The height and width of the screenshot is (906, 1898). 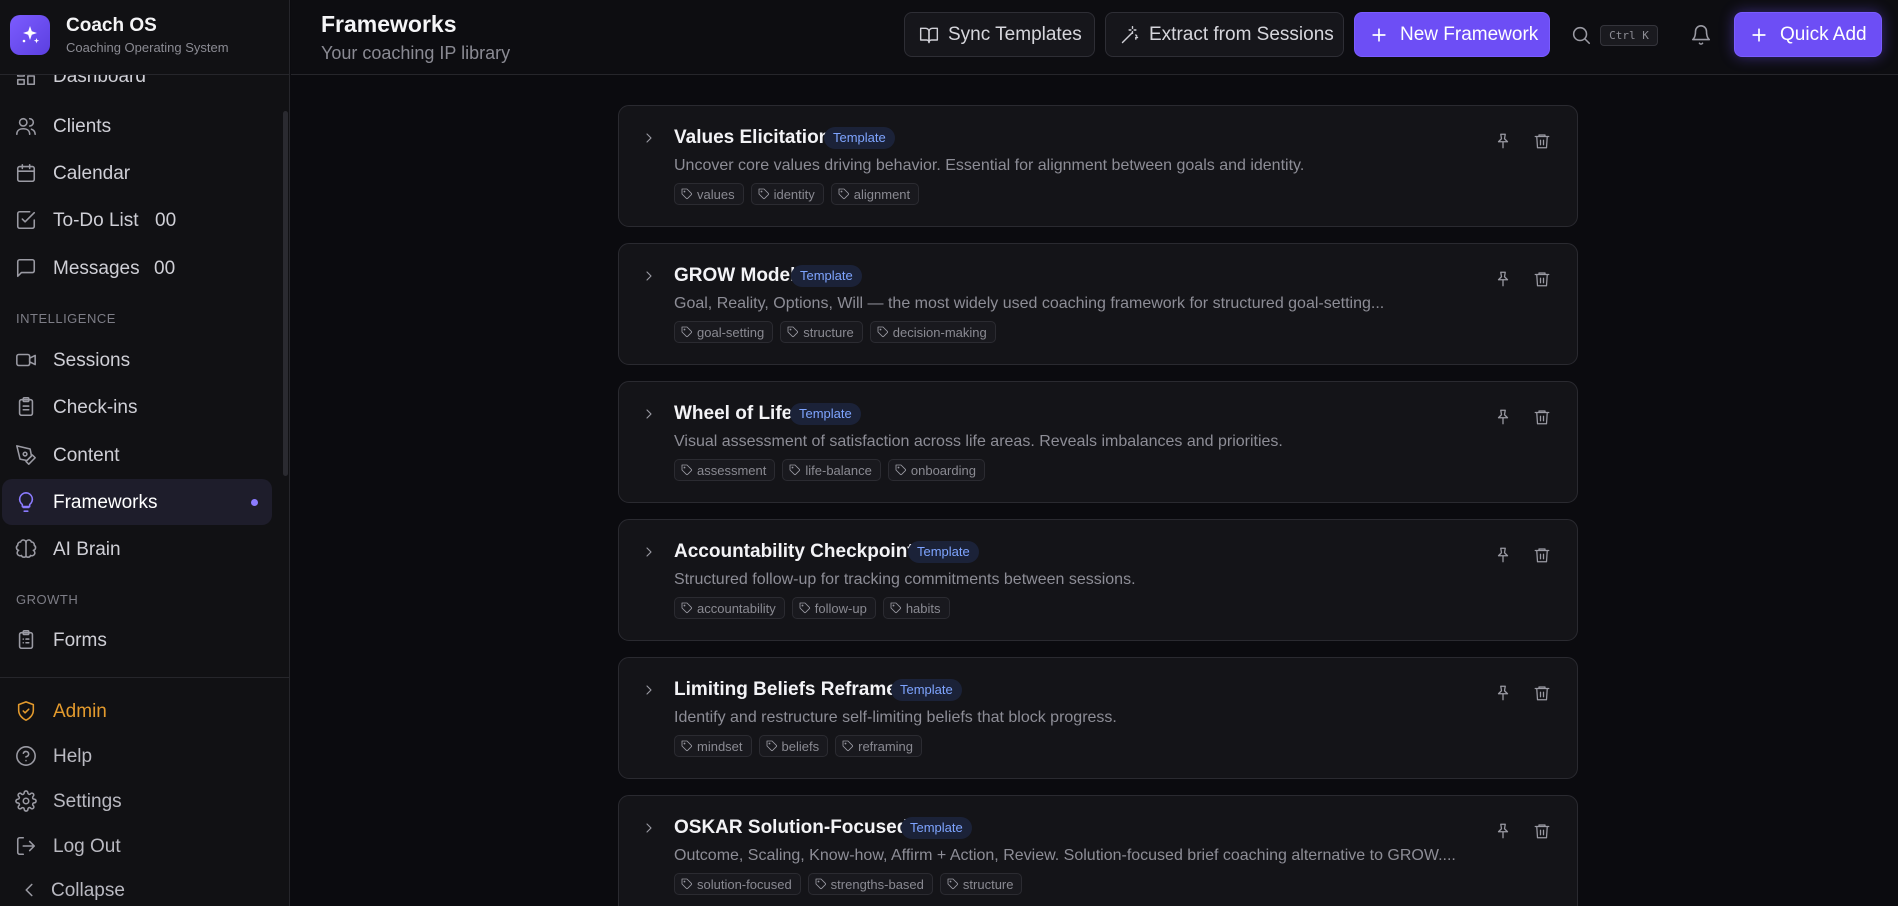 What do you see at coordinates (1581, 35) in the screenshot?
I see `search-icon` at bounding box center [1581, 35].